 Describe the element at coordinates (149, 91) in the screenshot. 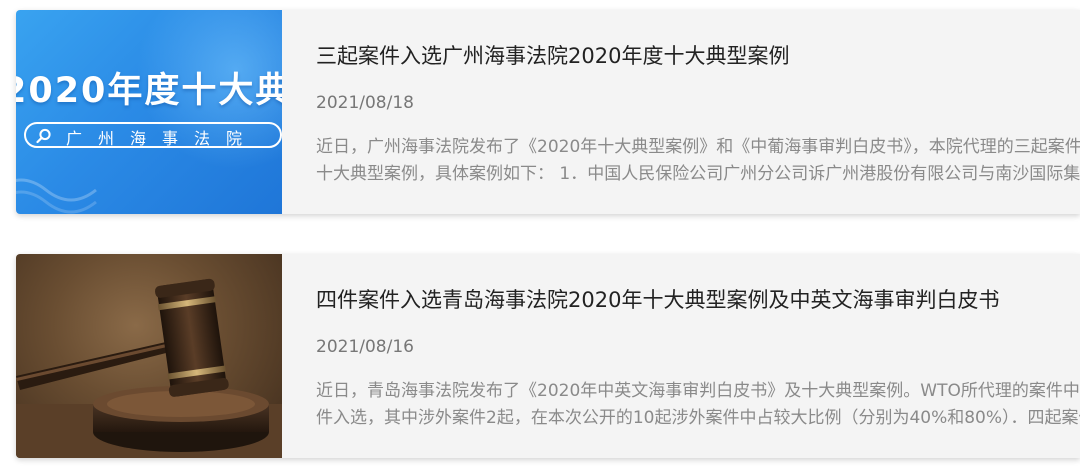

I see `banner-title: 2020年度十大典型案例` at that location.